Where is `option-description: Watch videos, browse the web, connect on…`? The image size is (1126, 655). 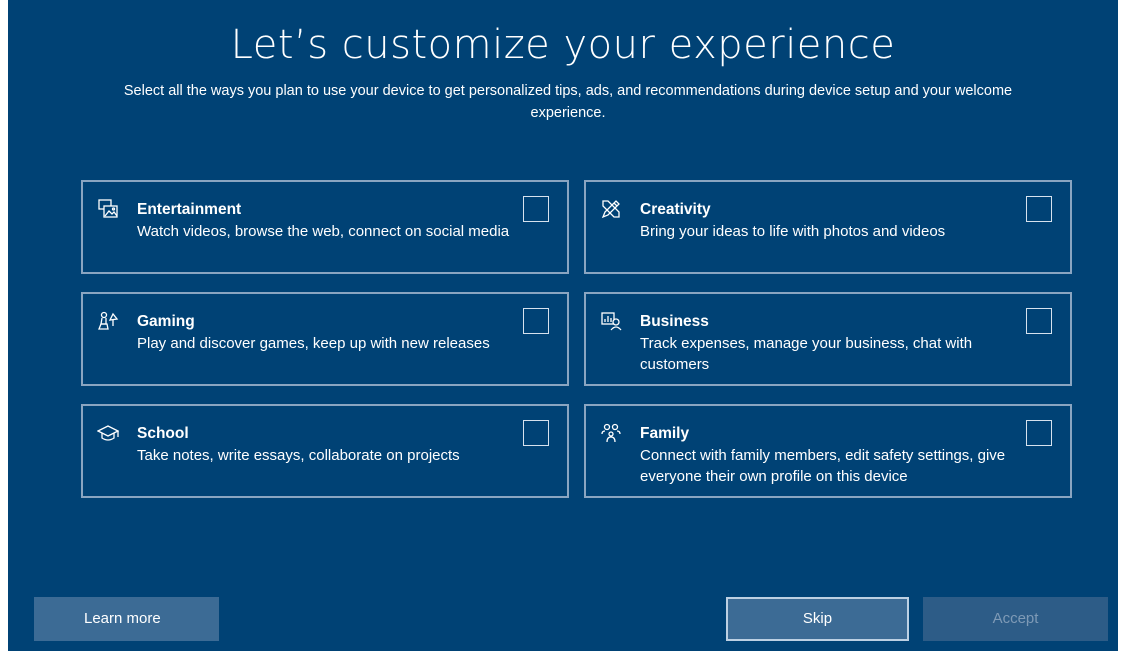 option-description: Watch videos, browse the web, connect on… is located at coordinates (323, 231).